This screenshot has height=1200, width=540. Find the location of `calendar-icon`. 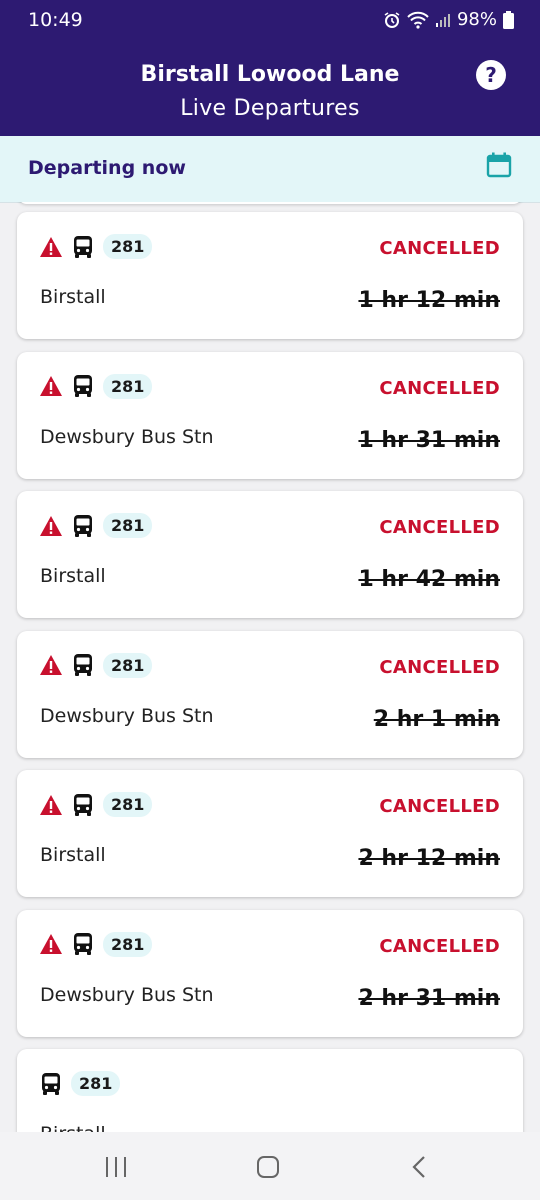

calendar-icon is located at coordinates (499, 165).